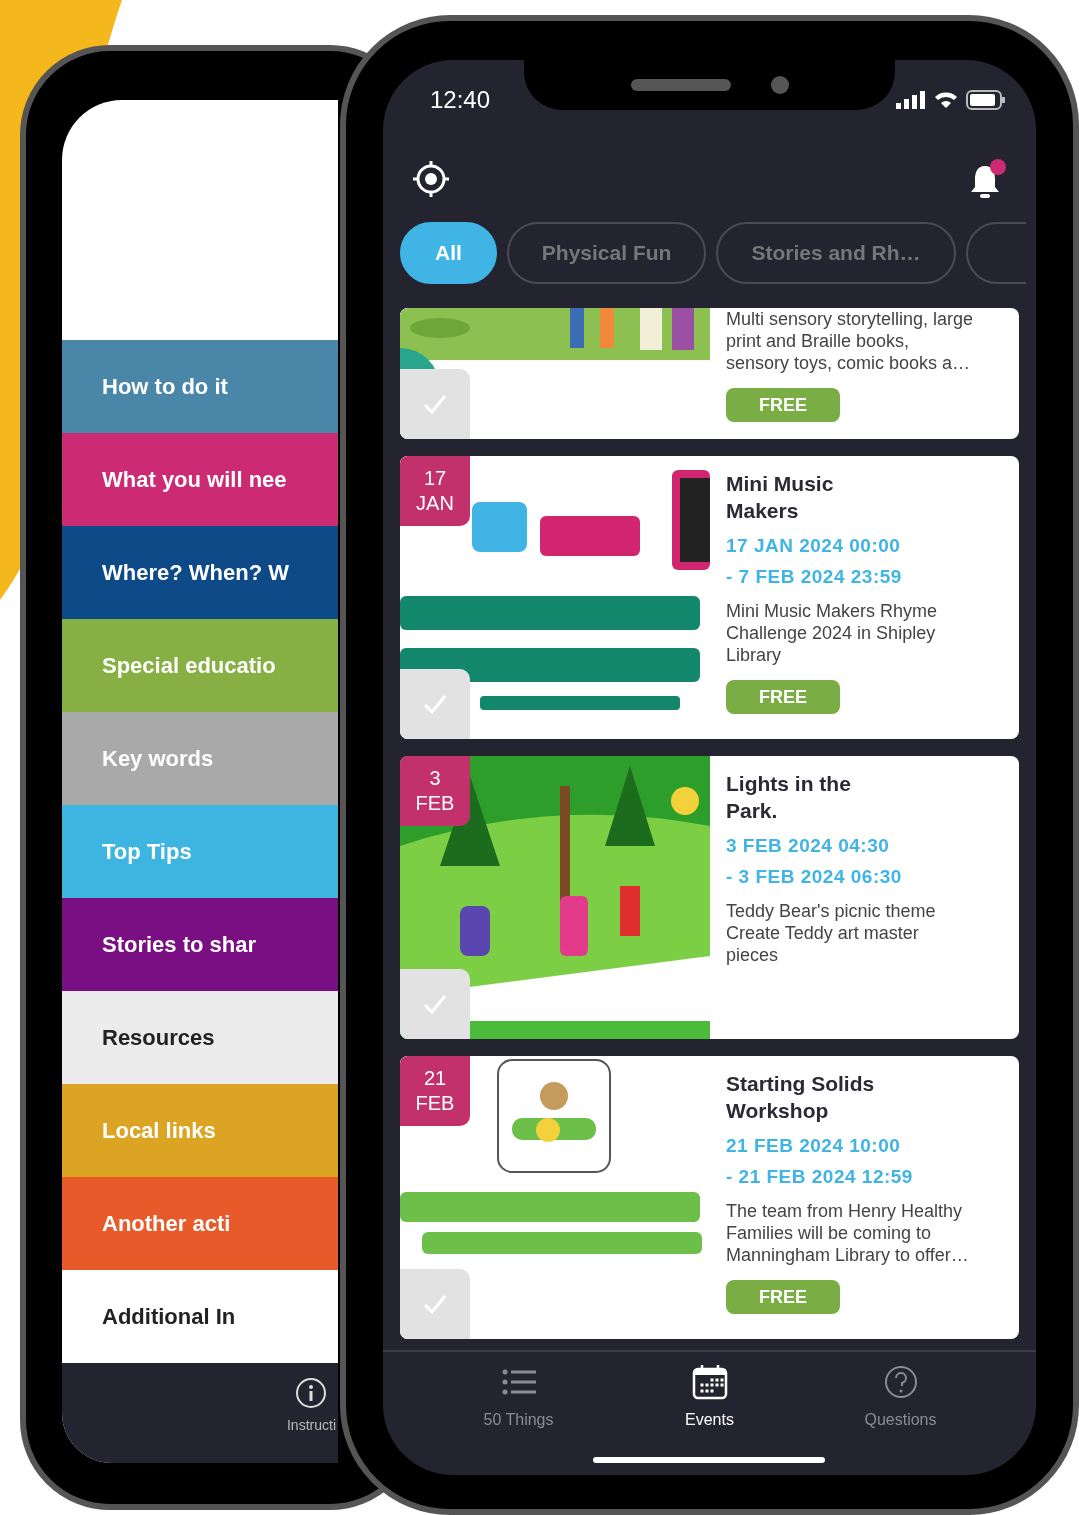 Image resolution: width=1079 pixels, height=1515 pixels. I want to click on notifications-button, so click(987, 179).